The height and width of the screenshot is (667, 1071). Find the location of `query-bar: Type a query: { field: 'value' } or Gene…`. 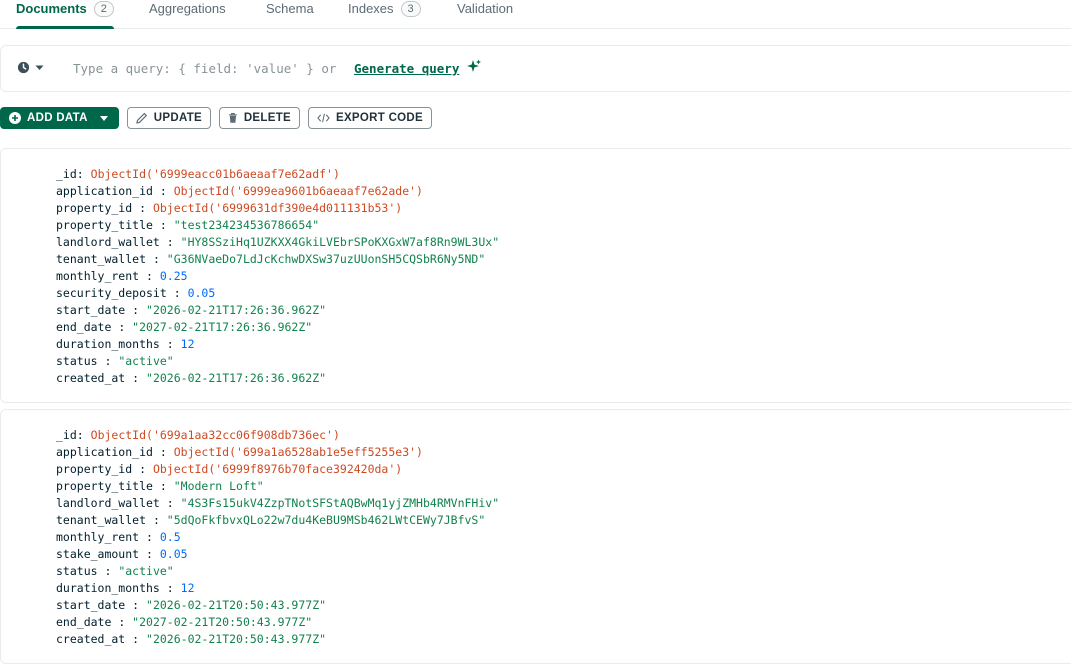

query-bar: Type a query: { field: 'value' } or Gene… is located at coordinates (535, 68).